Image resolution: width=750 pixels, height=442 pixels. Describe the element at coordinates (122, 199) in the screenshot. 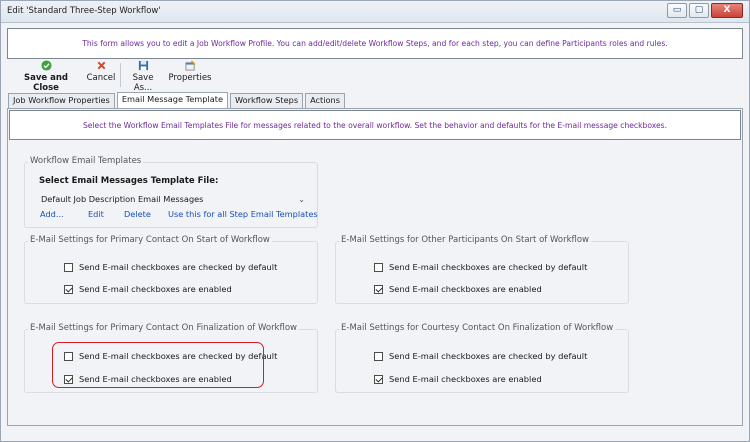

I see `template-file-value: Default Job Description Email Messages` at that location.